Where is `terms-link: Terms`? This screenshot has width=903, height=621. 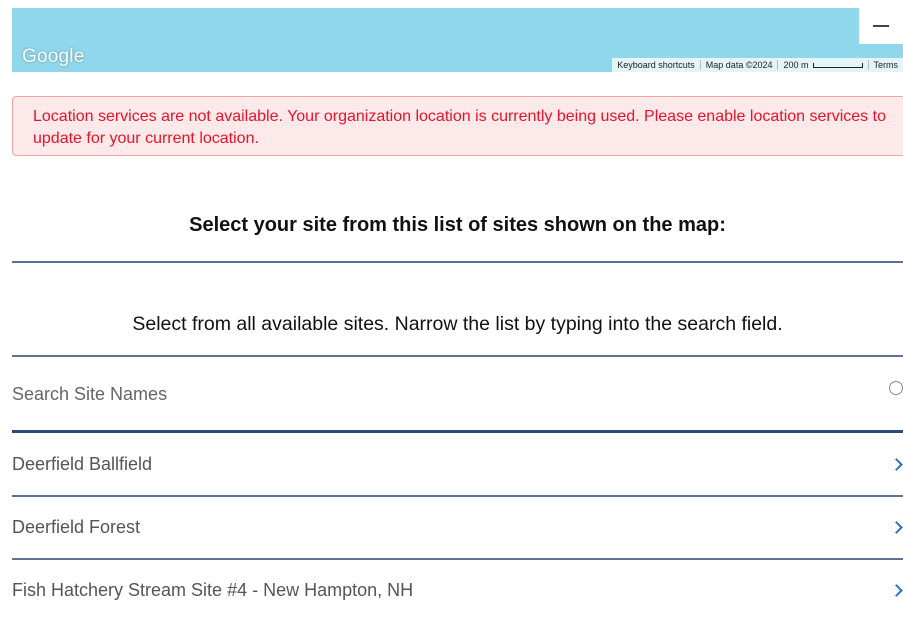 terms-link: Terms is located at coordinates (885, 65).